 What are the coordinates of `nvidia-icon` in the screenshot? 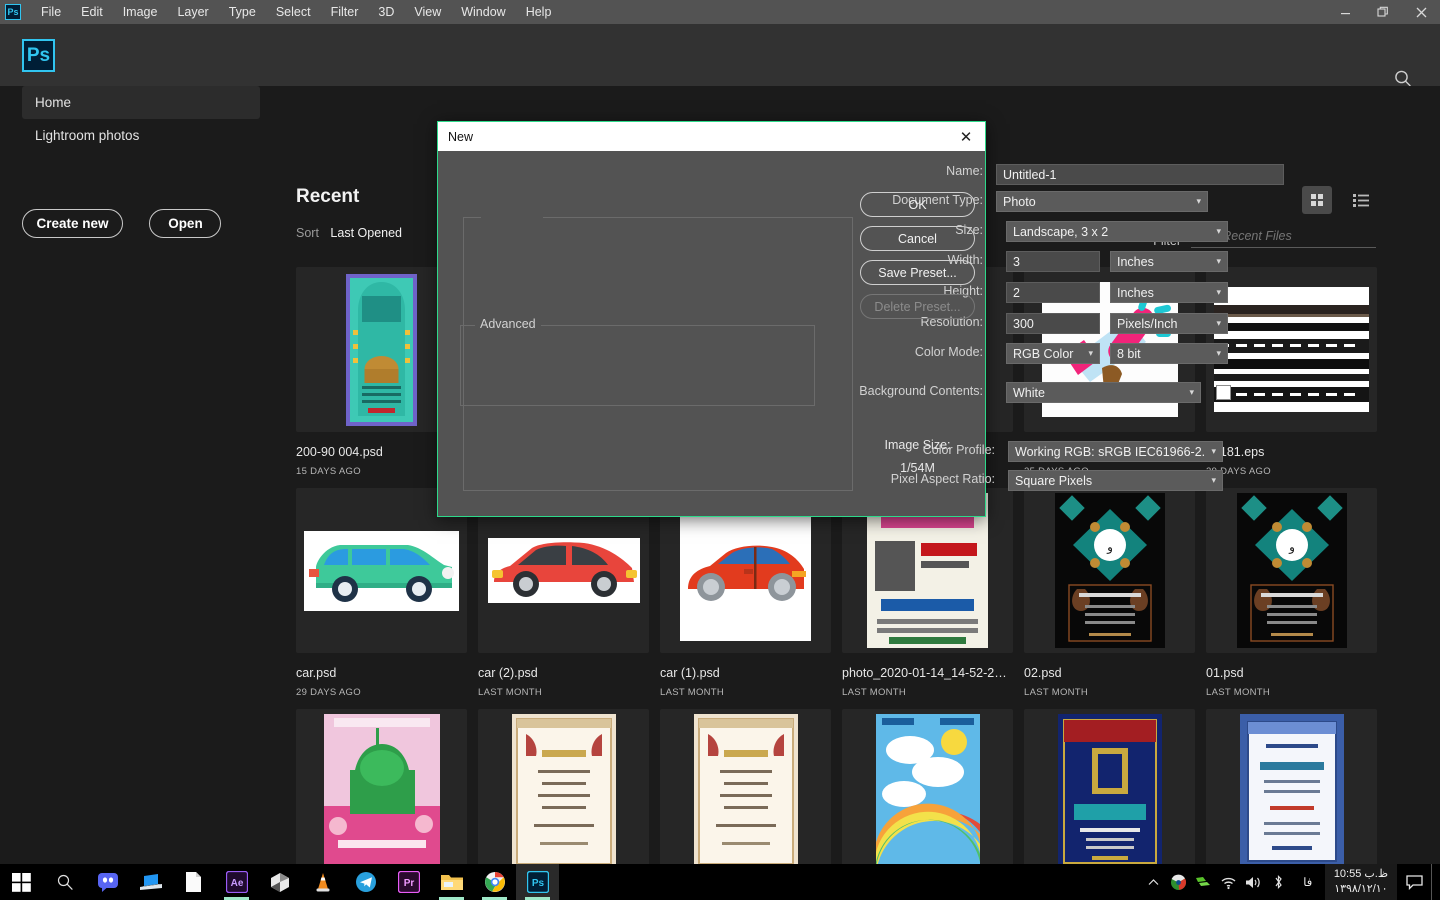 It's located at (1203, 882).